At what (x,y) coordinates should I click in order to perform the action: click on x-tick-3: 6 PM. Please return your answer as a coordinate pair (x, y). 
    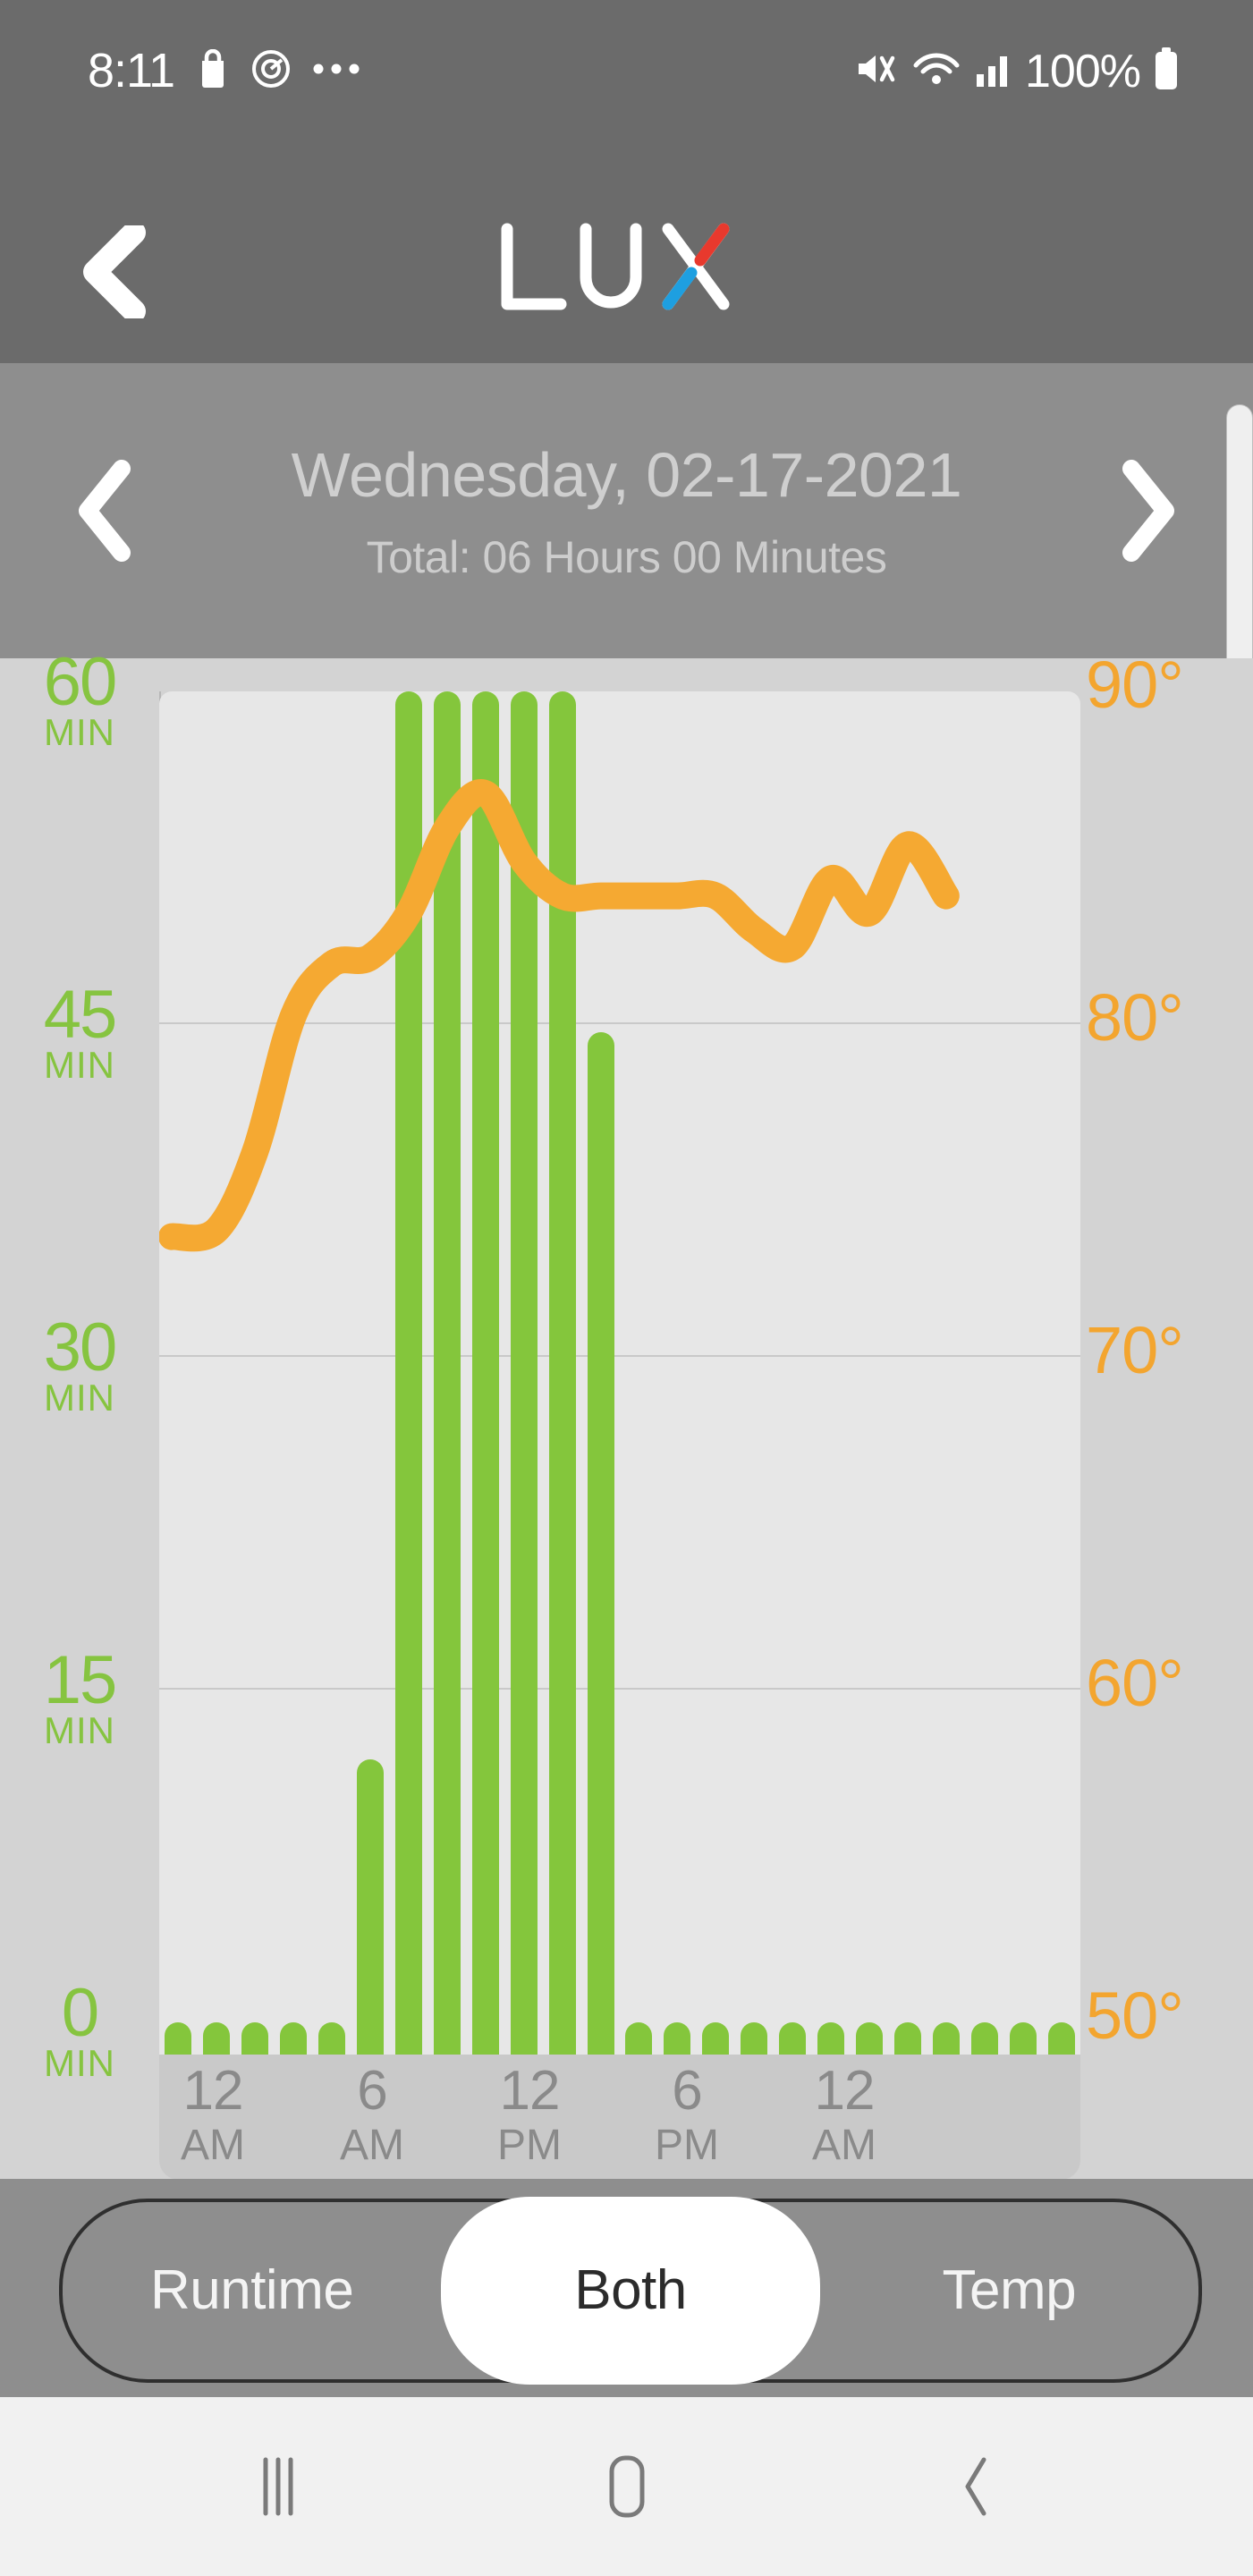
    Looking at the image, I should click on (686, 2116).